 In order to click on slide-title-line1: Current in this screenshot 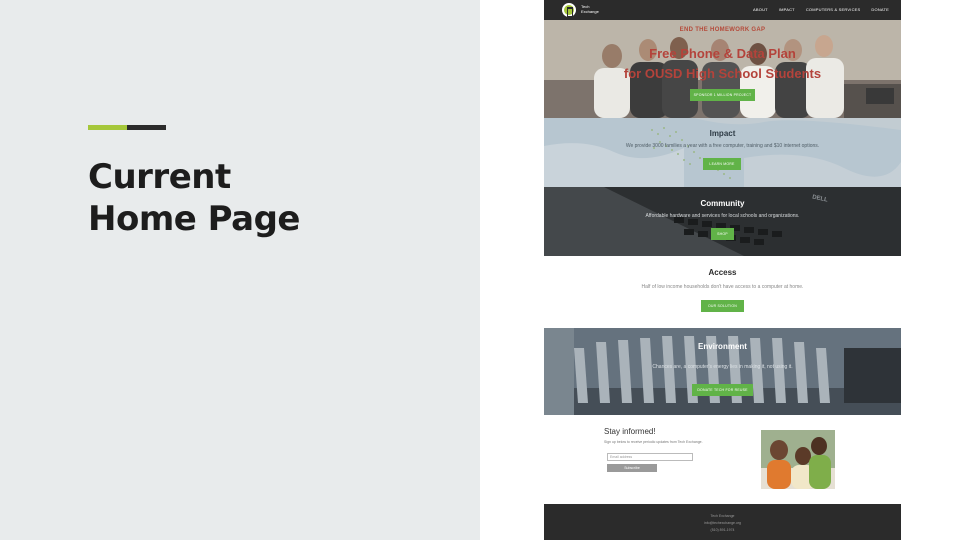, I will do `click(159, 177)`.